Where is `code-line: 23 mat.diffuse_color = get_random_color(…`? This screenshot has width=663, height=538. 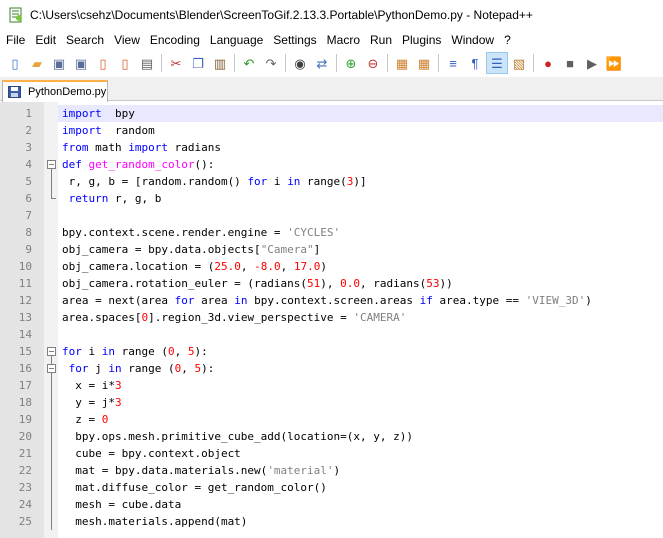 code-line: 23 mat.diffuse_color = get_random_color(… is located at coordinates (331, 487).